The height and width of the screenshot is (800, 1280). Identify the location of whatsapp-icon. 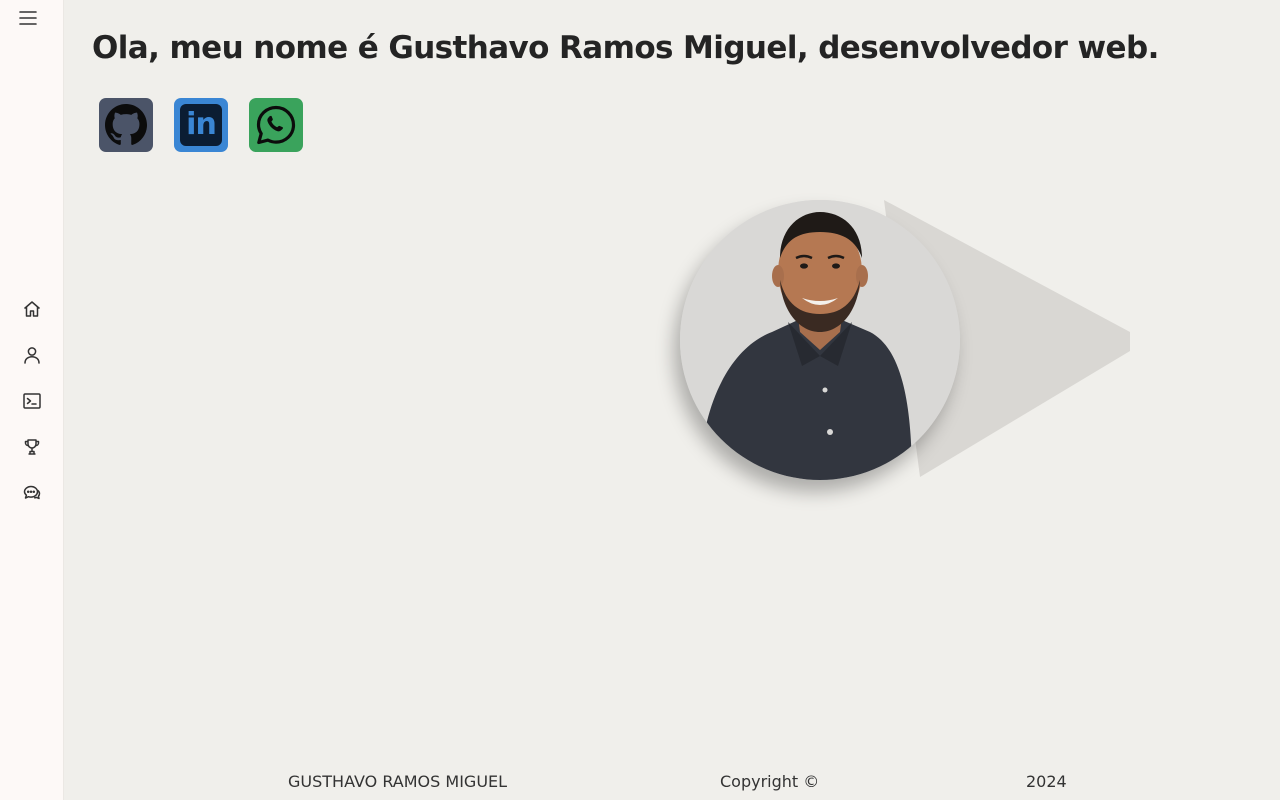
(276, 125).